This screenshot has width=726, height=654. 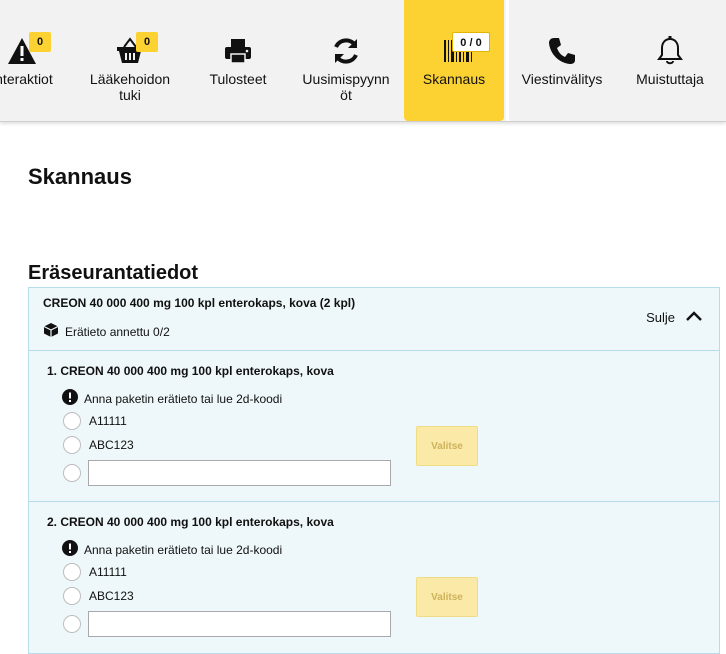 What do you see at coordinates (660, 317) in the screenshot?
I see `collapse-label: Sulje` at bounding box center [660, 317].